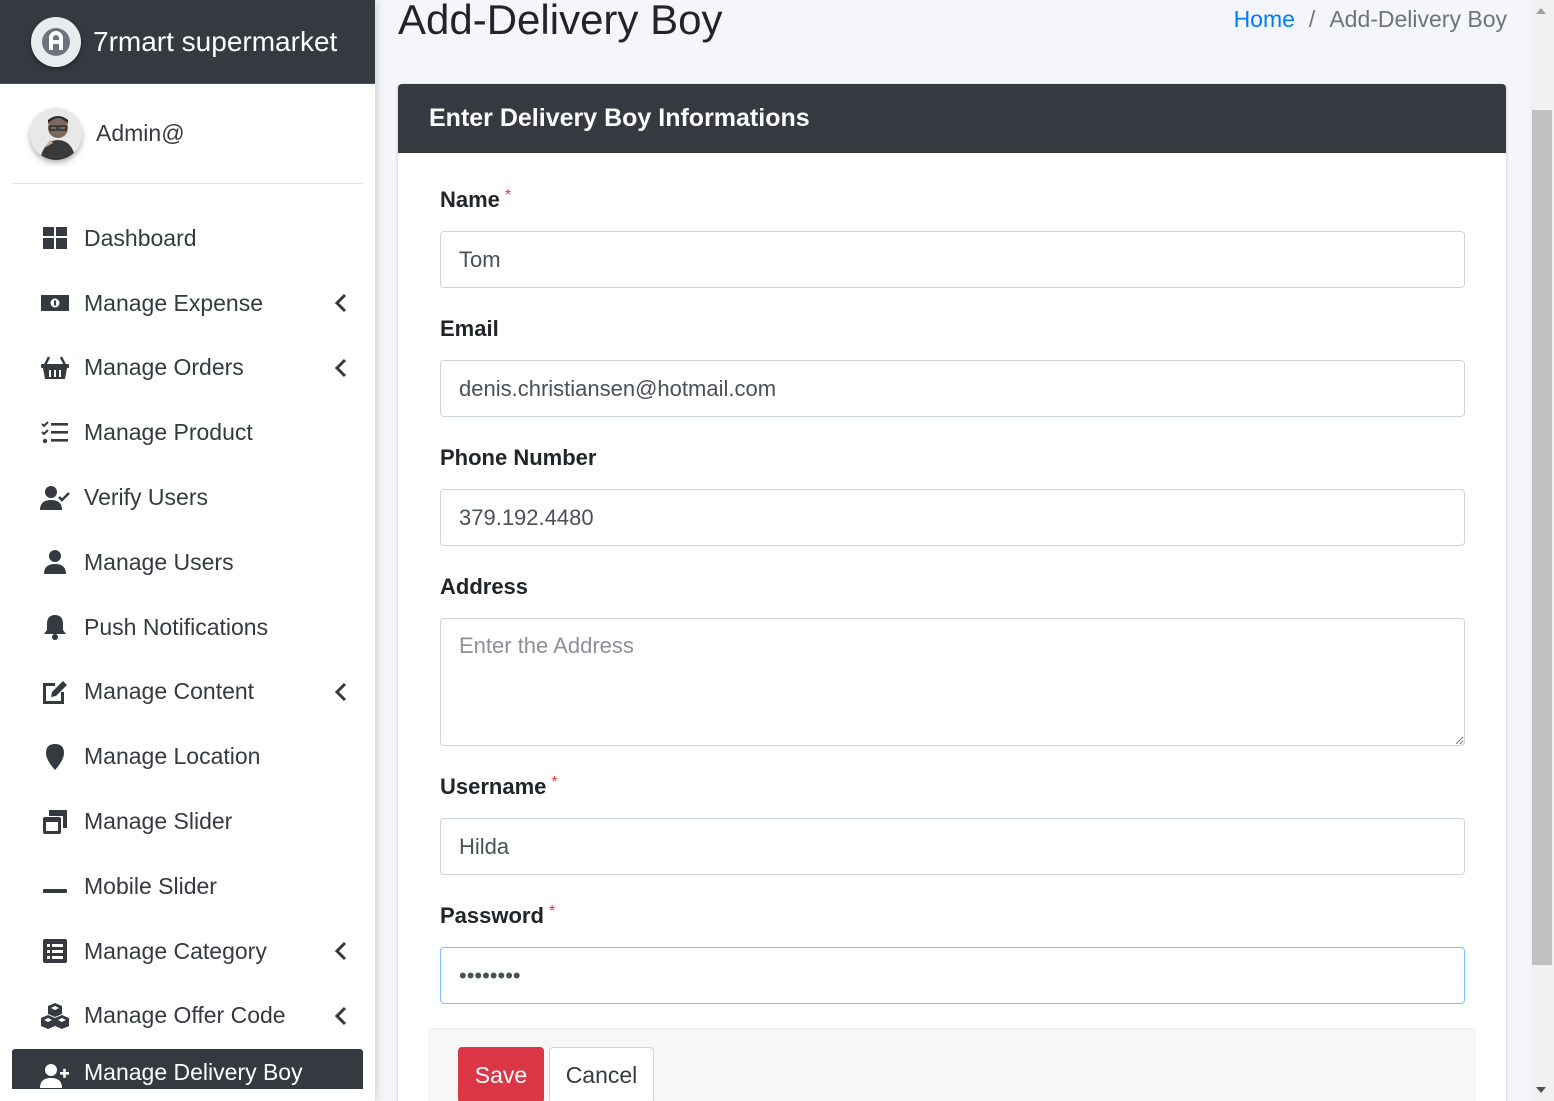 This screenshot has width=1554, height=1101. I want to click on bell-icon, so click(55, 627).